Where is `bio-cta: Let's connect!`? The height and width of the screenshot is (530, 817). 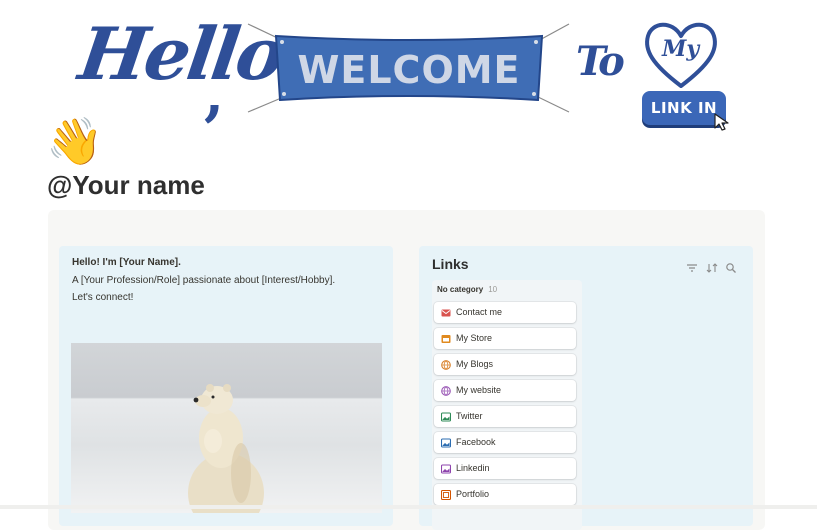 bio-cta: Let's connect! is located at coordinates (102, 297).